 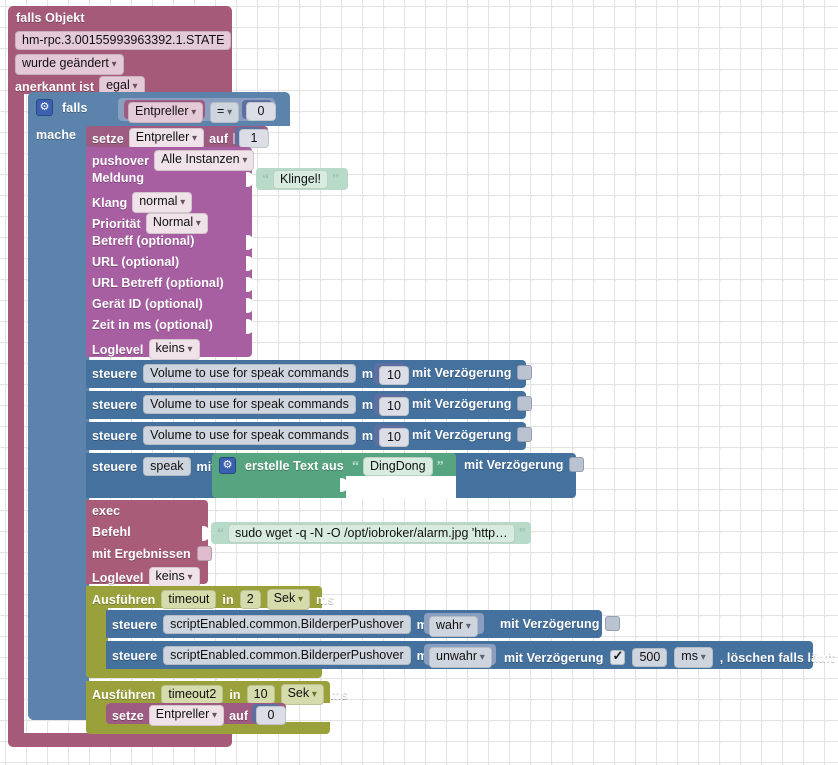 I want to click on delay-checkbox-speak, so click(x=577, y=464).